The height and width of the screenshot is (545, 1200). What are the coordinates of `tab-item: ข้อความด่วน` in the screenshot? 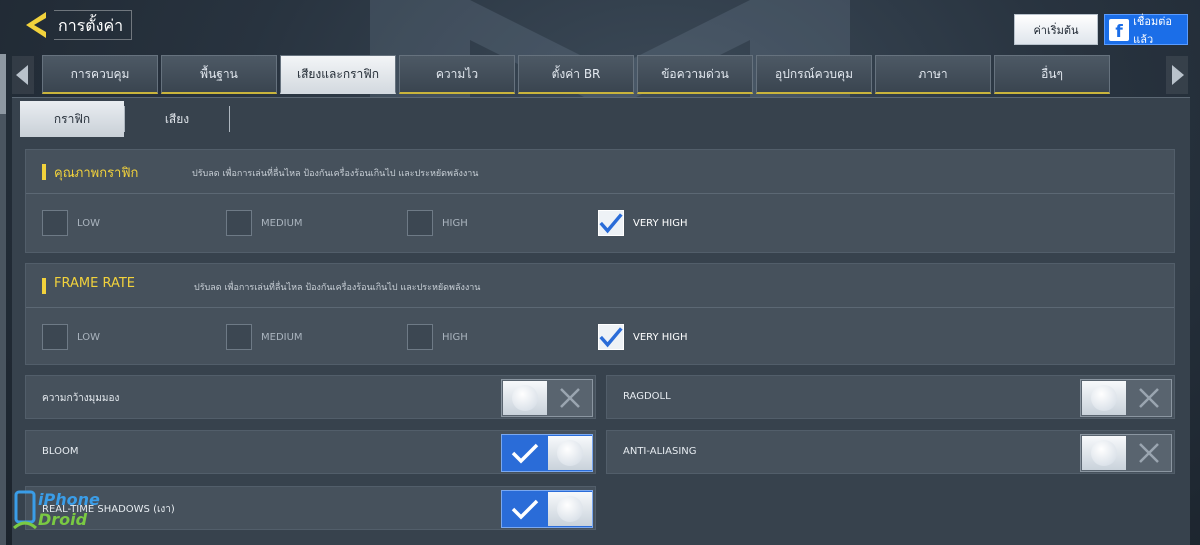 It's located at (695, 74).